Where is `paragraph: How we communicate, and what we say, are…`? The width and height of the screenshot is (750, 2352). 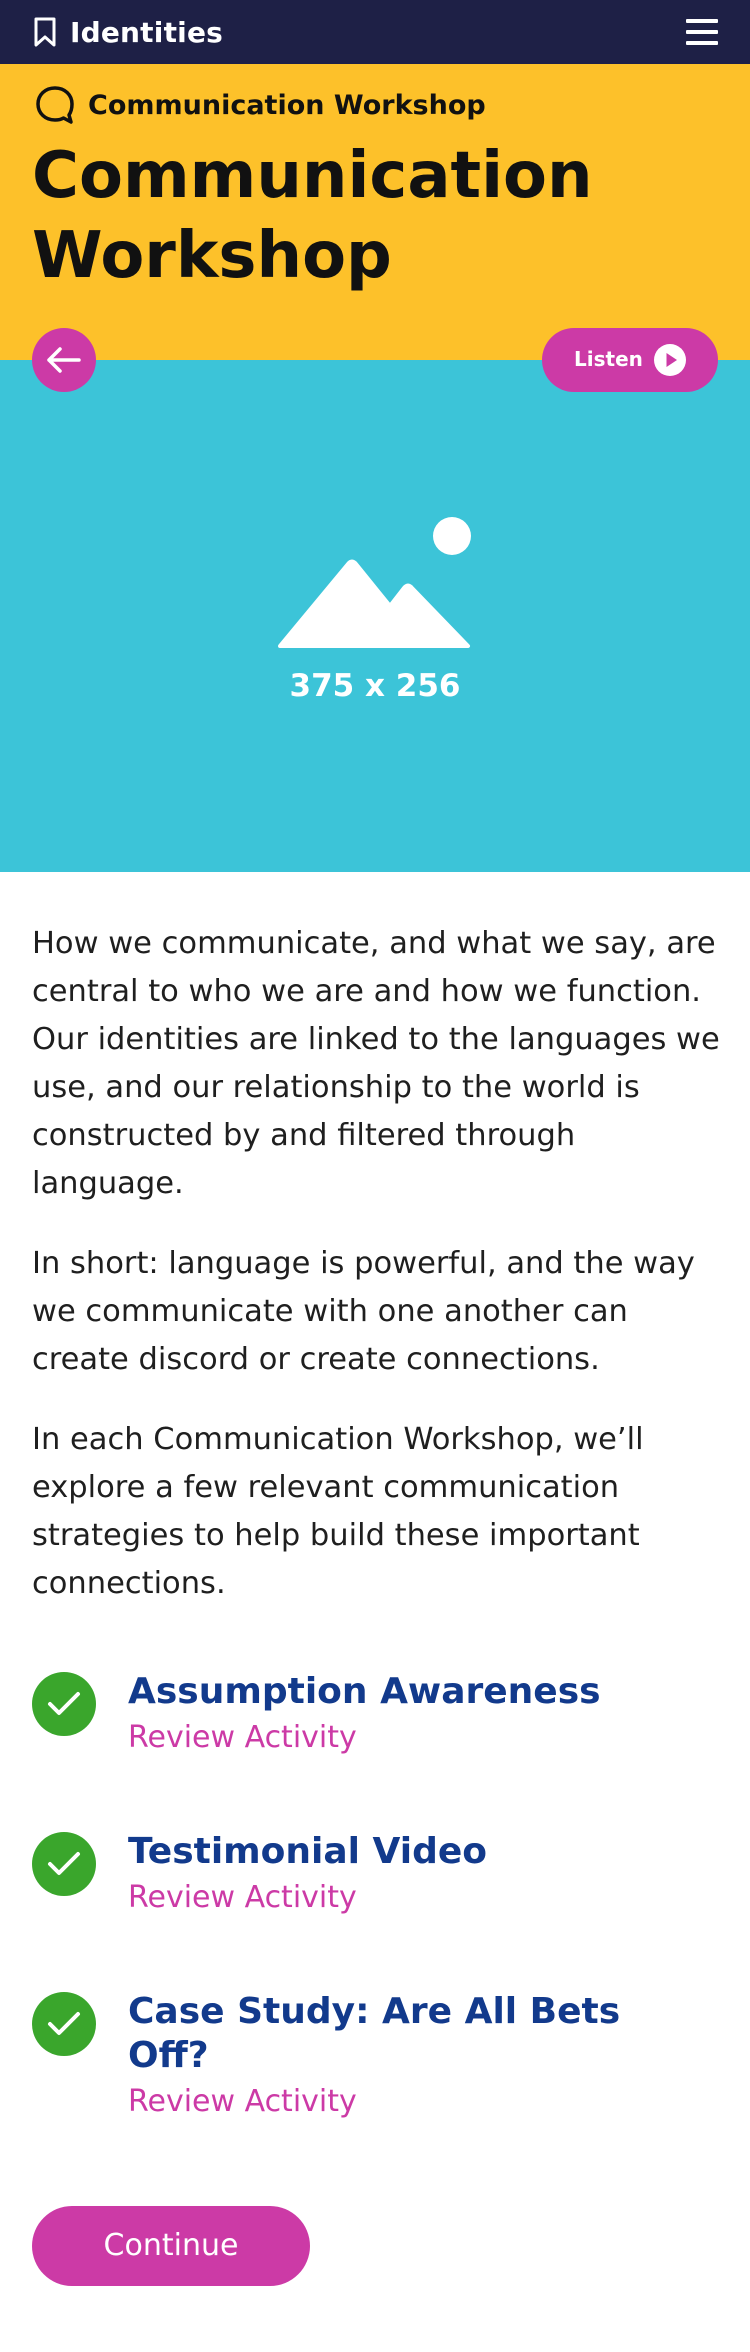 paragraph: How we communicate, and what we say, are… is located at coordinates (376, 1063).